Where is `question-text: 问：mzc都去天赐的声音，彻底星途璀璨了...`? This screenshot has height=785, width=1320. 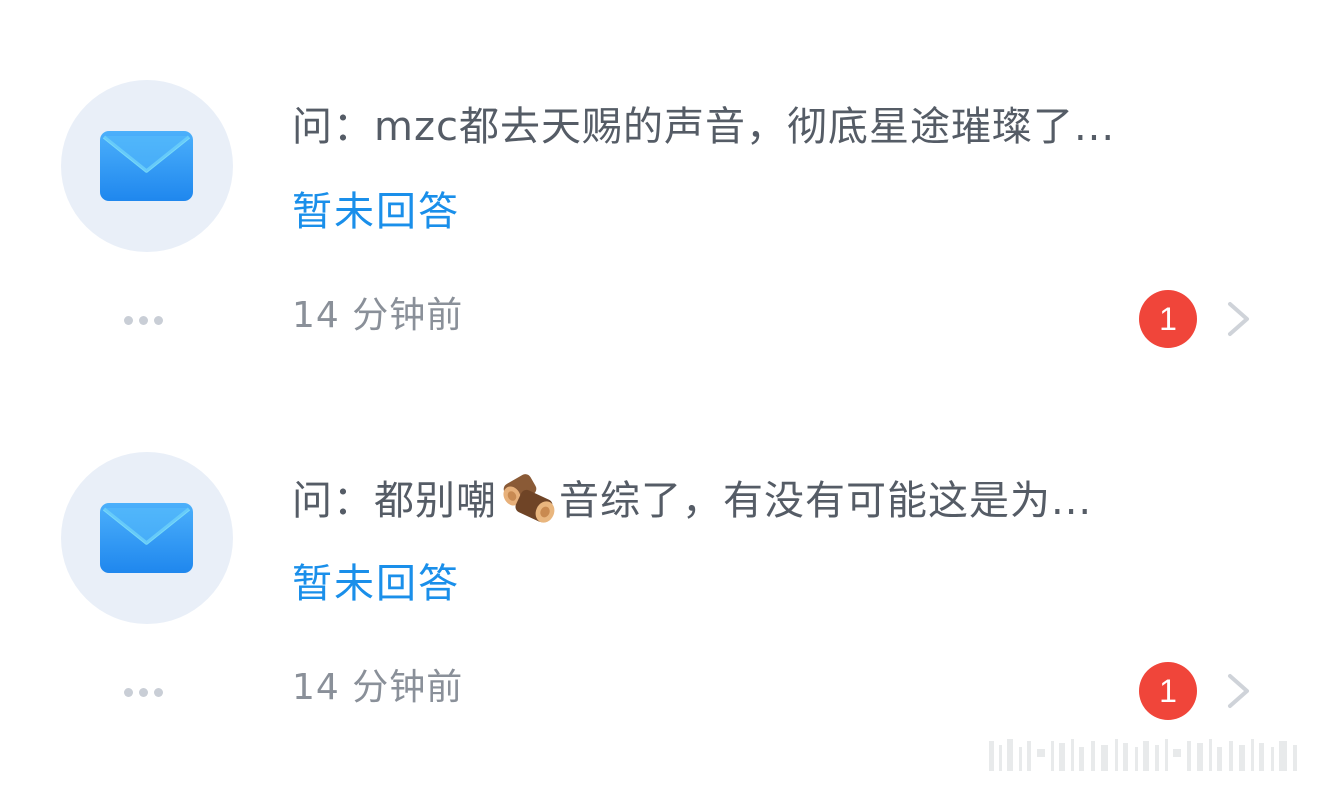
question-text: 问：mzc都去天赐的声音，彻底星途璀璨了... is located at coordinates (704, 127).